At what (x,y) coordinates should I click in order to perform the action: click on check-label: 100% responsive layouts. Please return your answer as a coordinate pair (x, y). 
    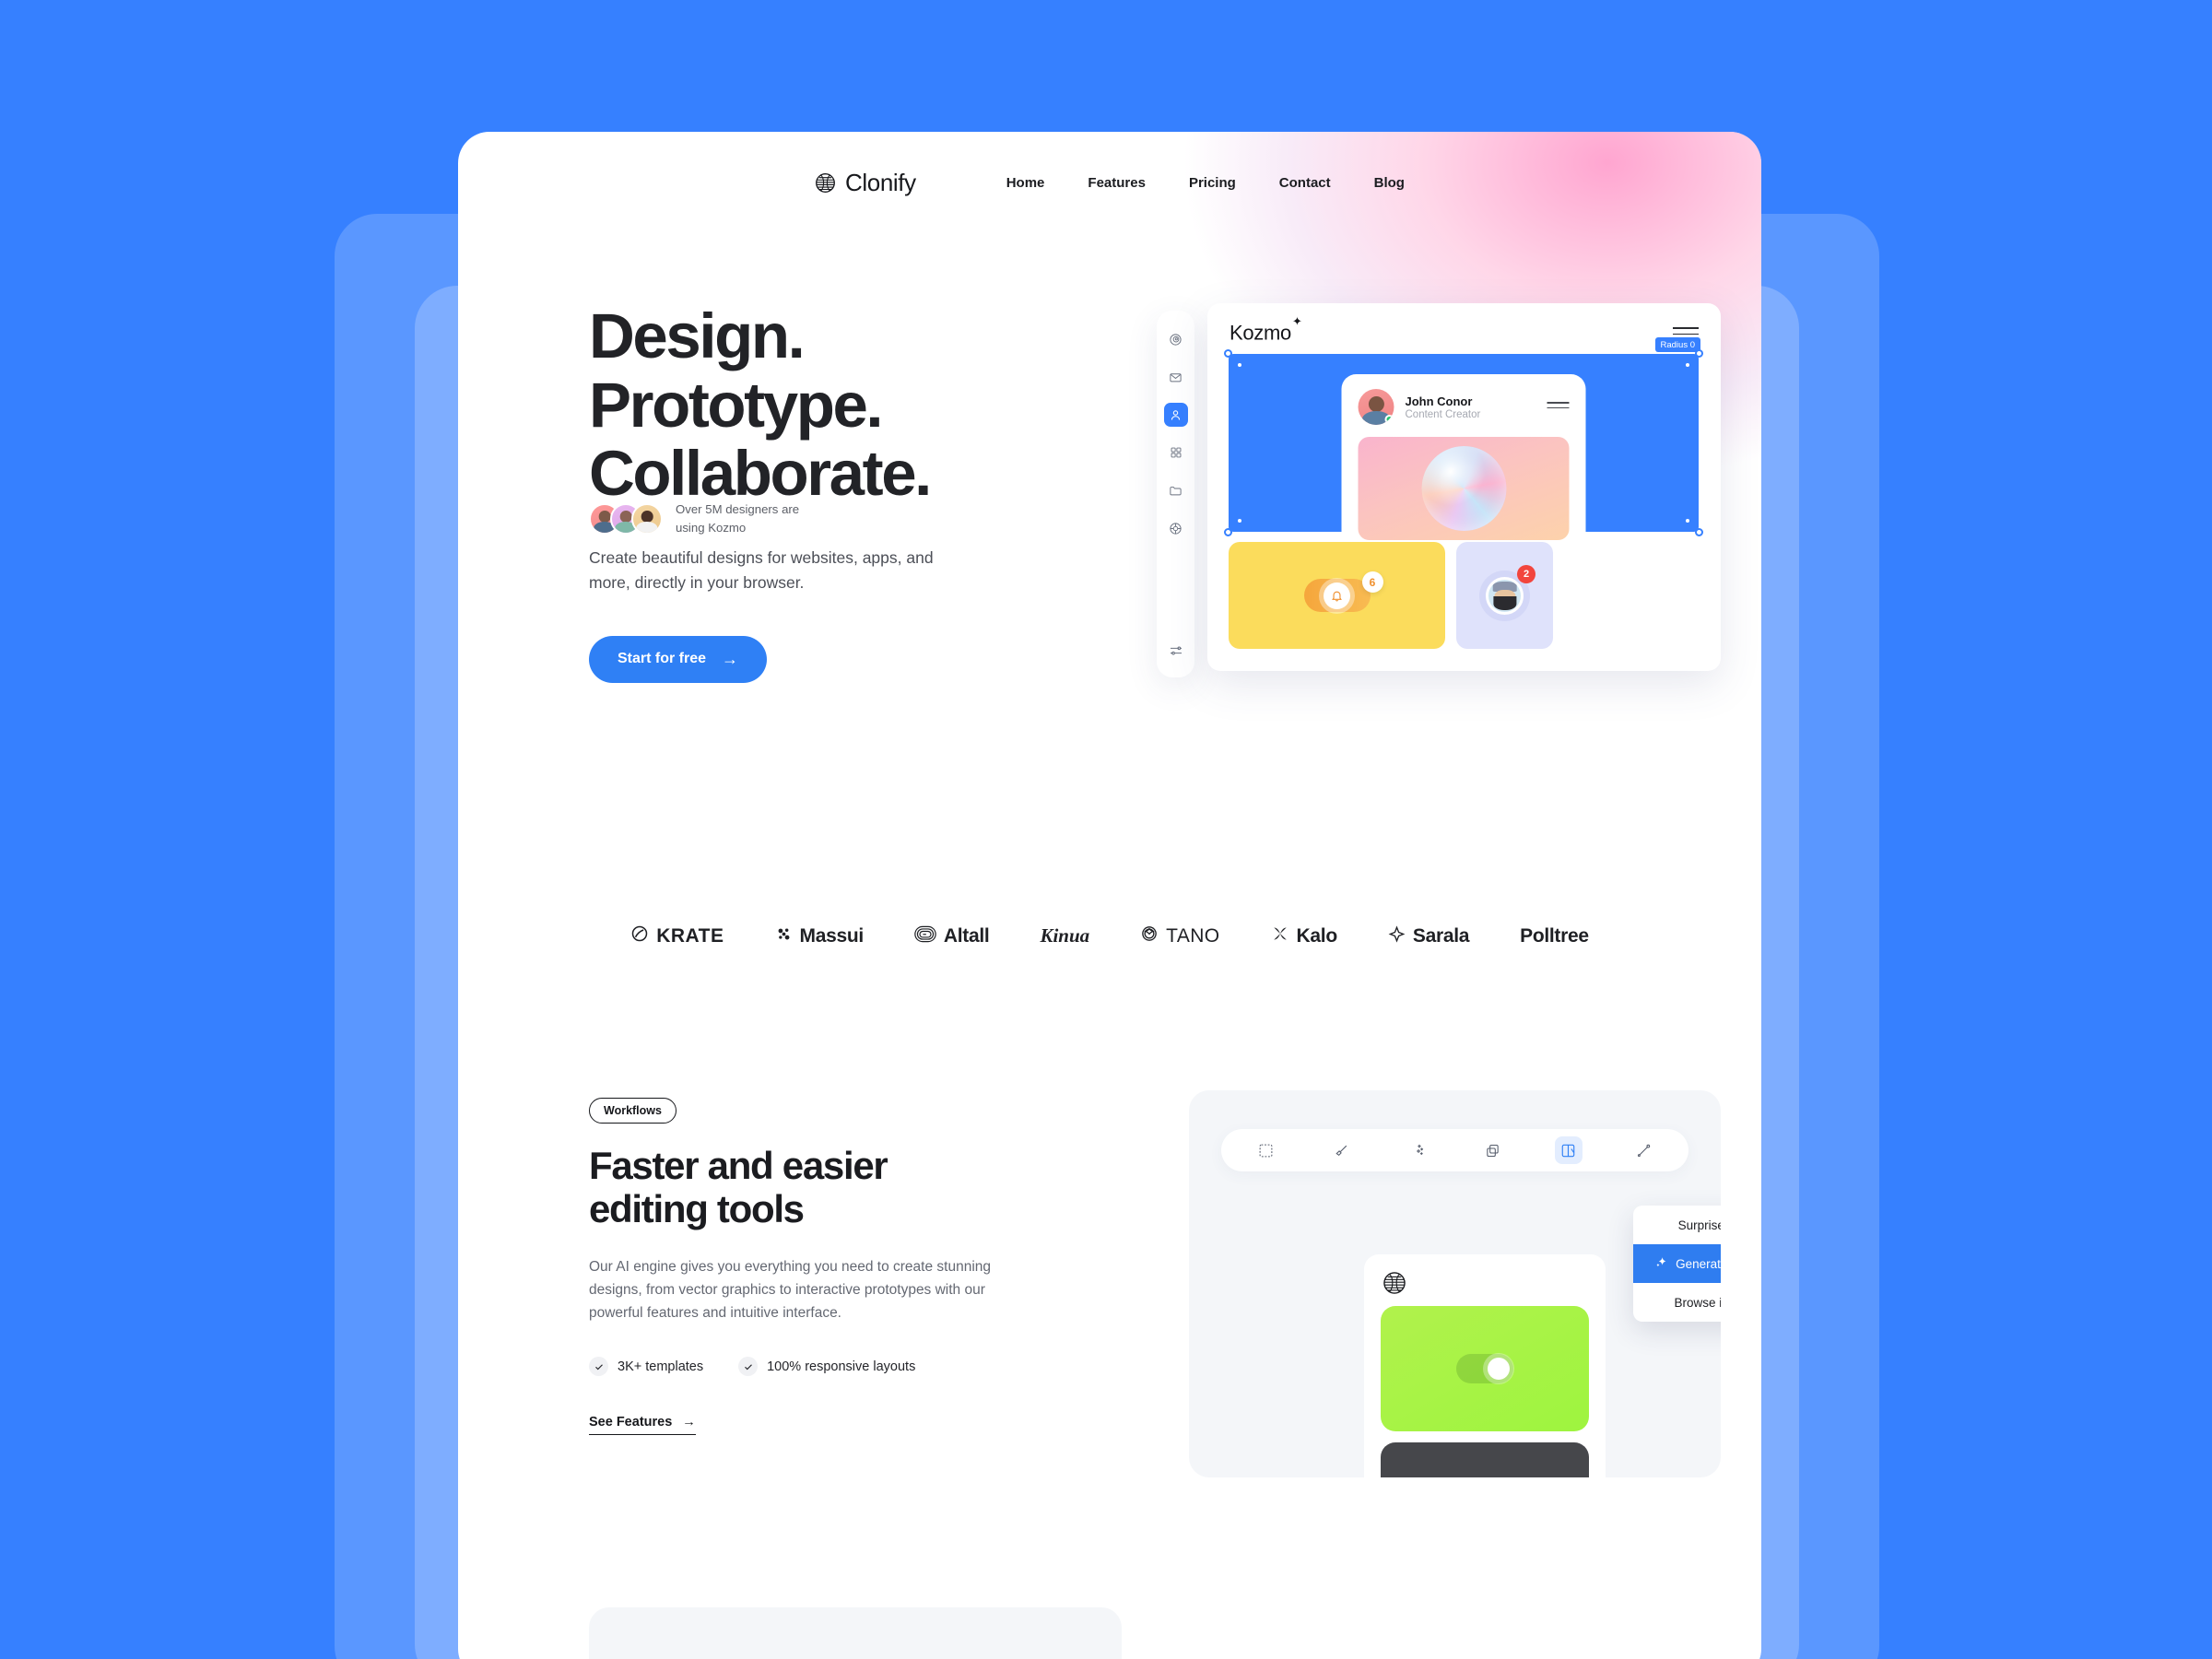
    Looking at the image, I should click on (841, 1366).